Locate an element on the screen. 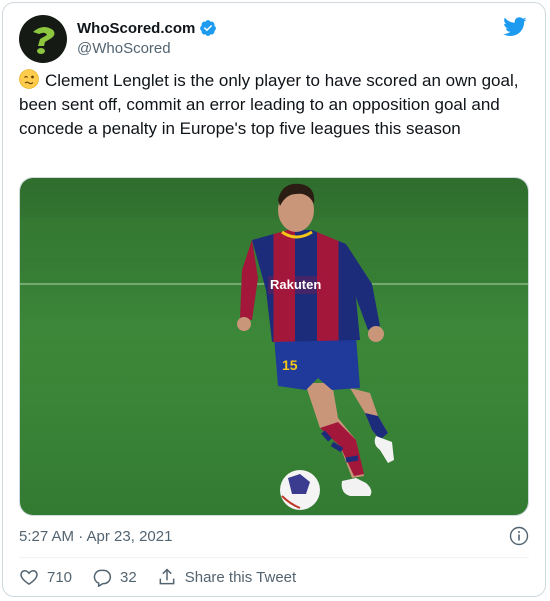 Image resolution: width=550 pixels, height=601 pixels. info-icon is located at coordinates (519, 536).